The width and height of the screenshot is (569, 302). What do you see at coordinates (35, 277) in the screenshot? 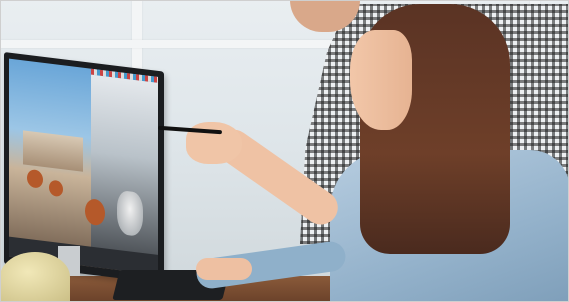
I see `desk-lamp` at bounding box center [35, 277].